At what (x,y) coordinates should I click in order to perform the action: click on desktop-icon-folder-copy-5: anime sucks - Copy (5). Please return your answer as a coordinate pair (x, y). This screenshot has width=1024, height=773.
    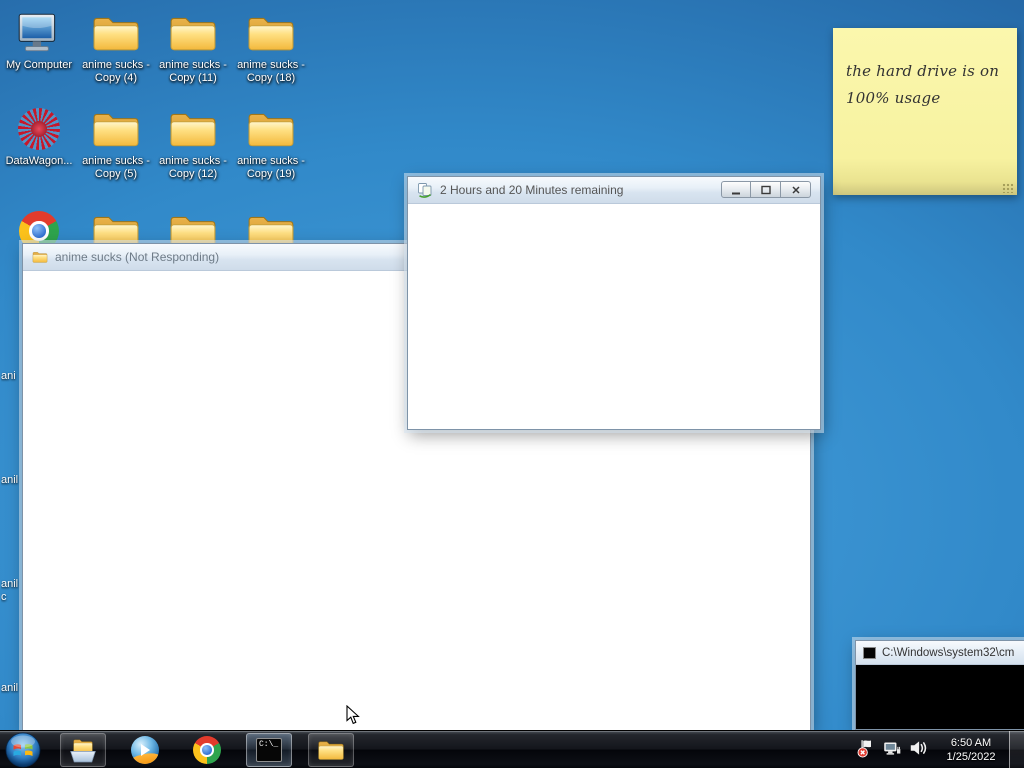
    Looking at the image, I should click on (116, 143).